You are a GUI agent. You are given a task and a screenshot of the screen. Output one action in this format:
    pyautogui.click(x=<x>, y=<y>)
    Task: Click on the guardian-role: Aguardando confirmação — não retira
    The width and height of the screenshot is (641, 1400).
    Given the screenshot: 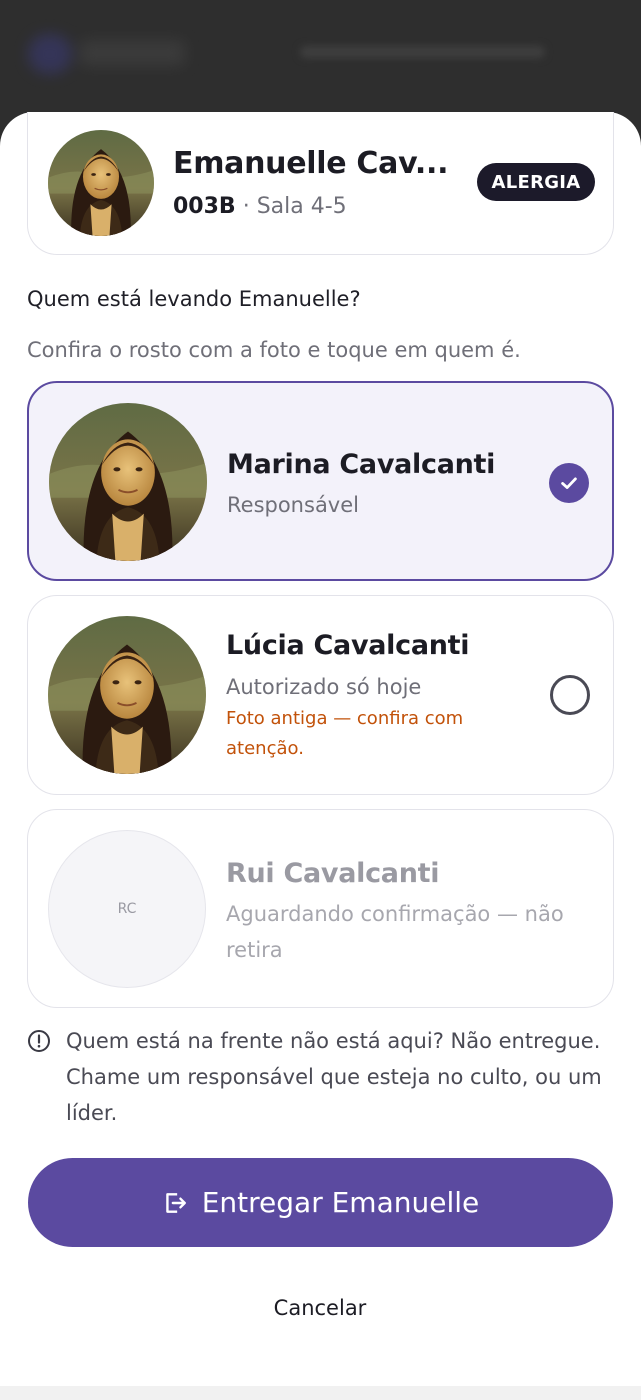 What is the action you would take?
    pyautogui.click(x=395, y=932)
    